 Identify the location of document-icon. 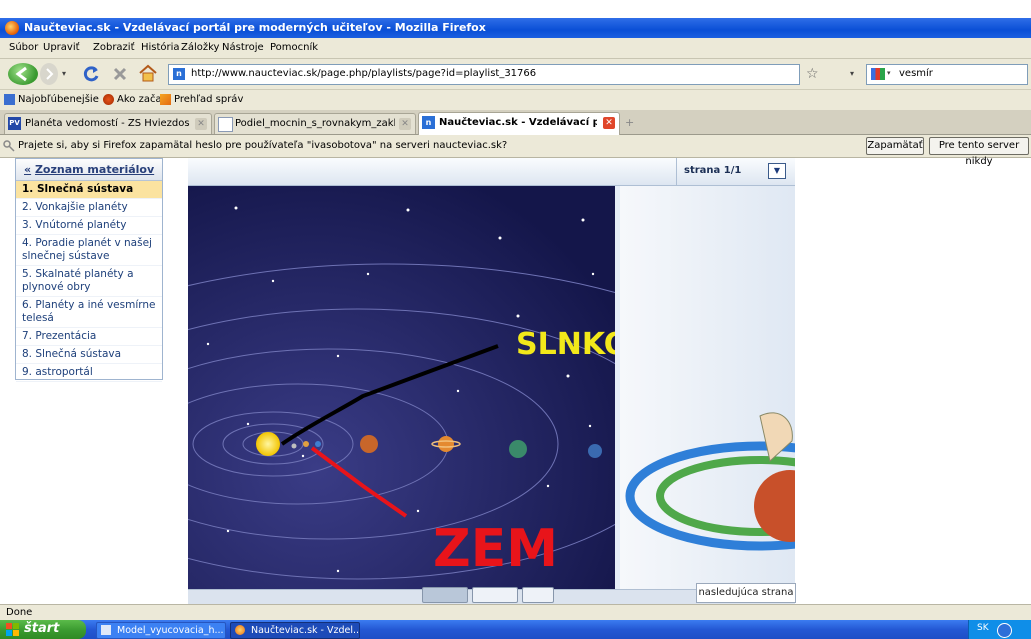
(106, 630).